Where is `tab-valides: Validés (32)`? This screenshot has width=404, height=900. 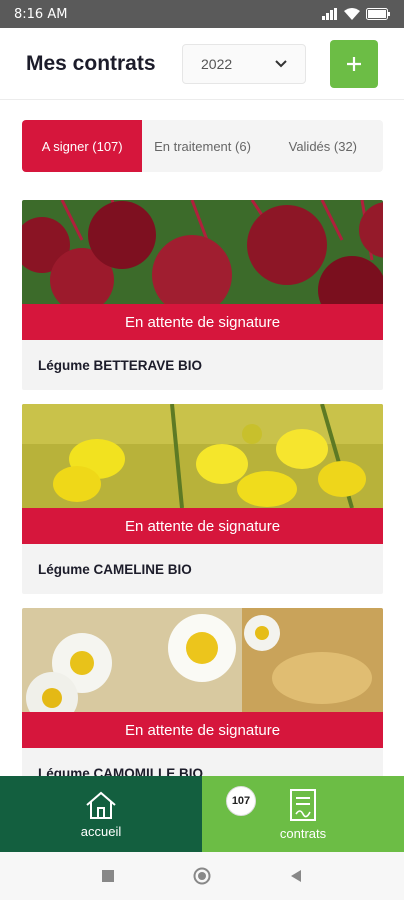
tab-valides: Validés (32) is located at coordinates (323, 146).